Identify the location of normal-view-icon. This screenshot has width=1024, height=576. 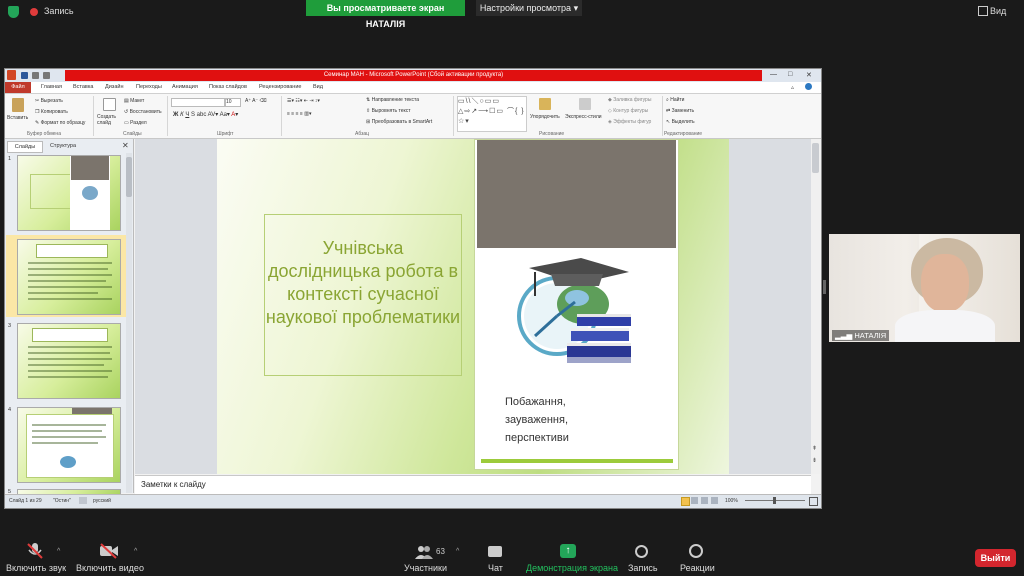
(685, 501).